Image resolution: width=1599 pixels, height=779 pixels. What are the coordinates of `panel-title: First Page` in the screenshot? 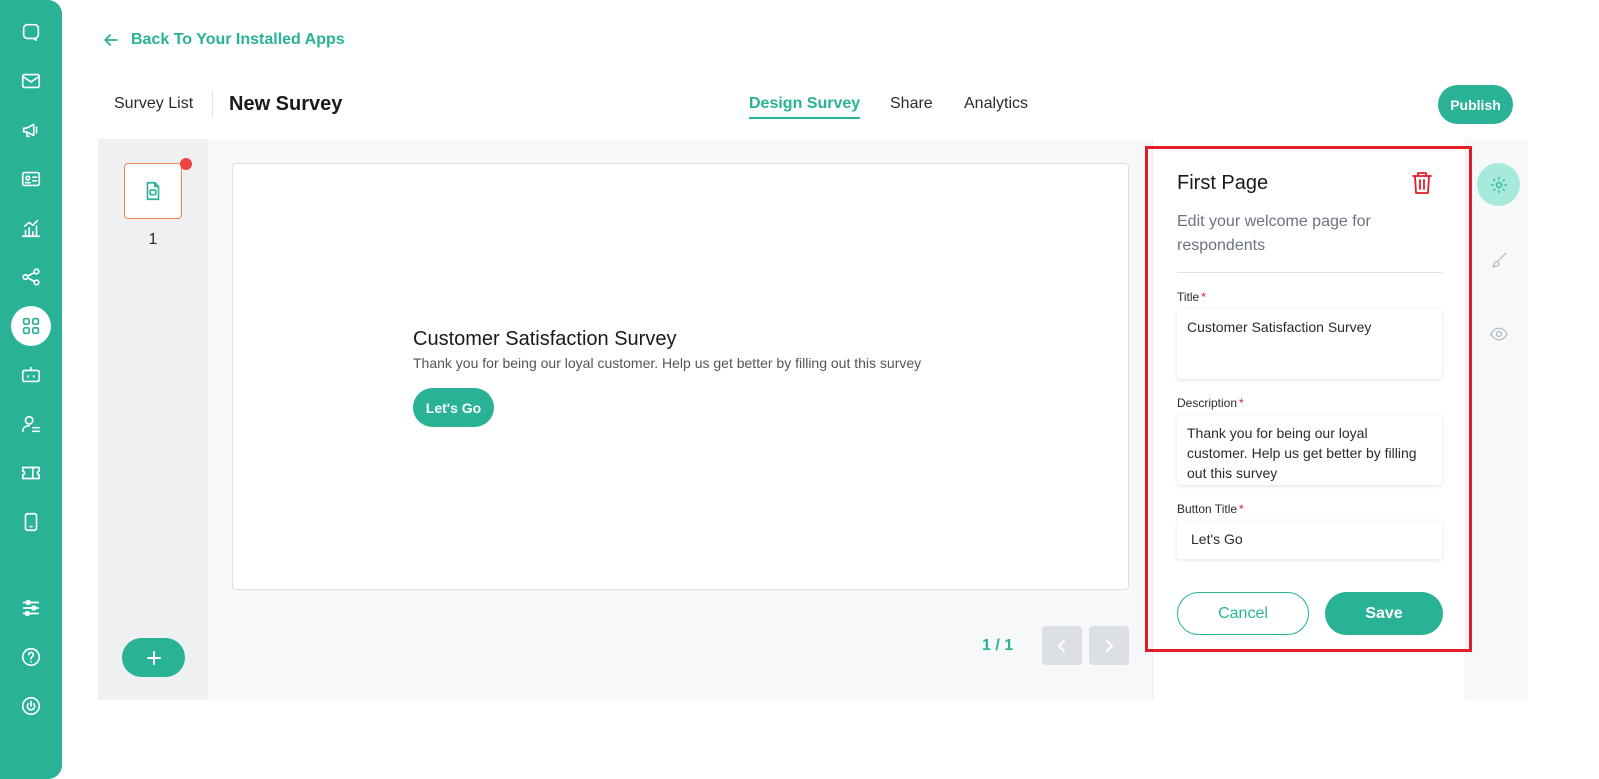 It's located at (1223, 183).